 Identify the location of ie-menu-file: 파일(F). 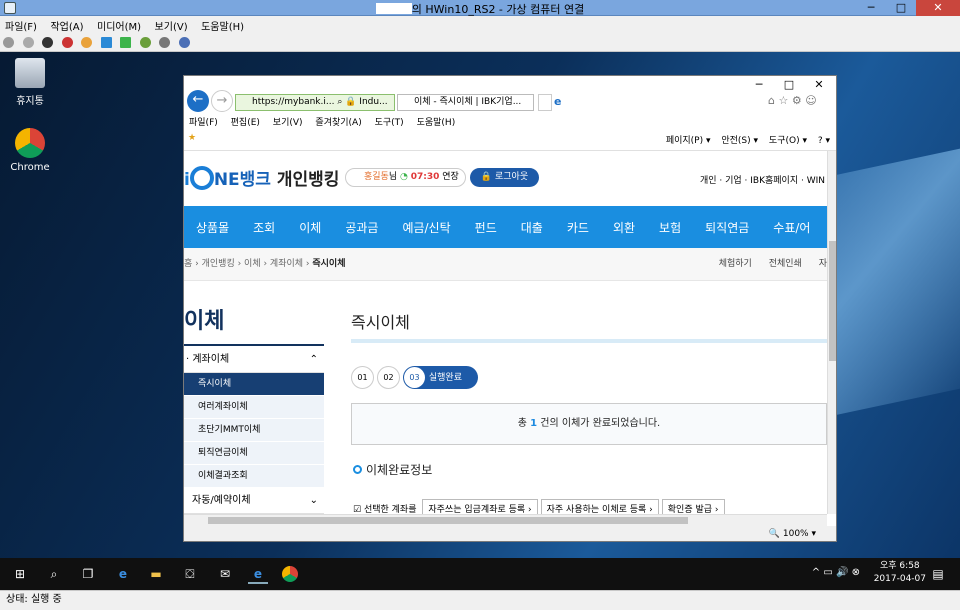
(203, 121).